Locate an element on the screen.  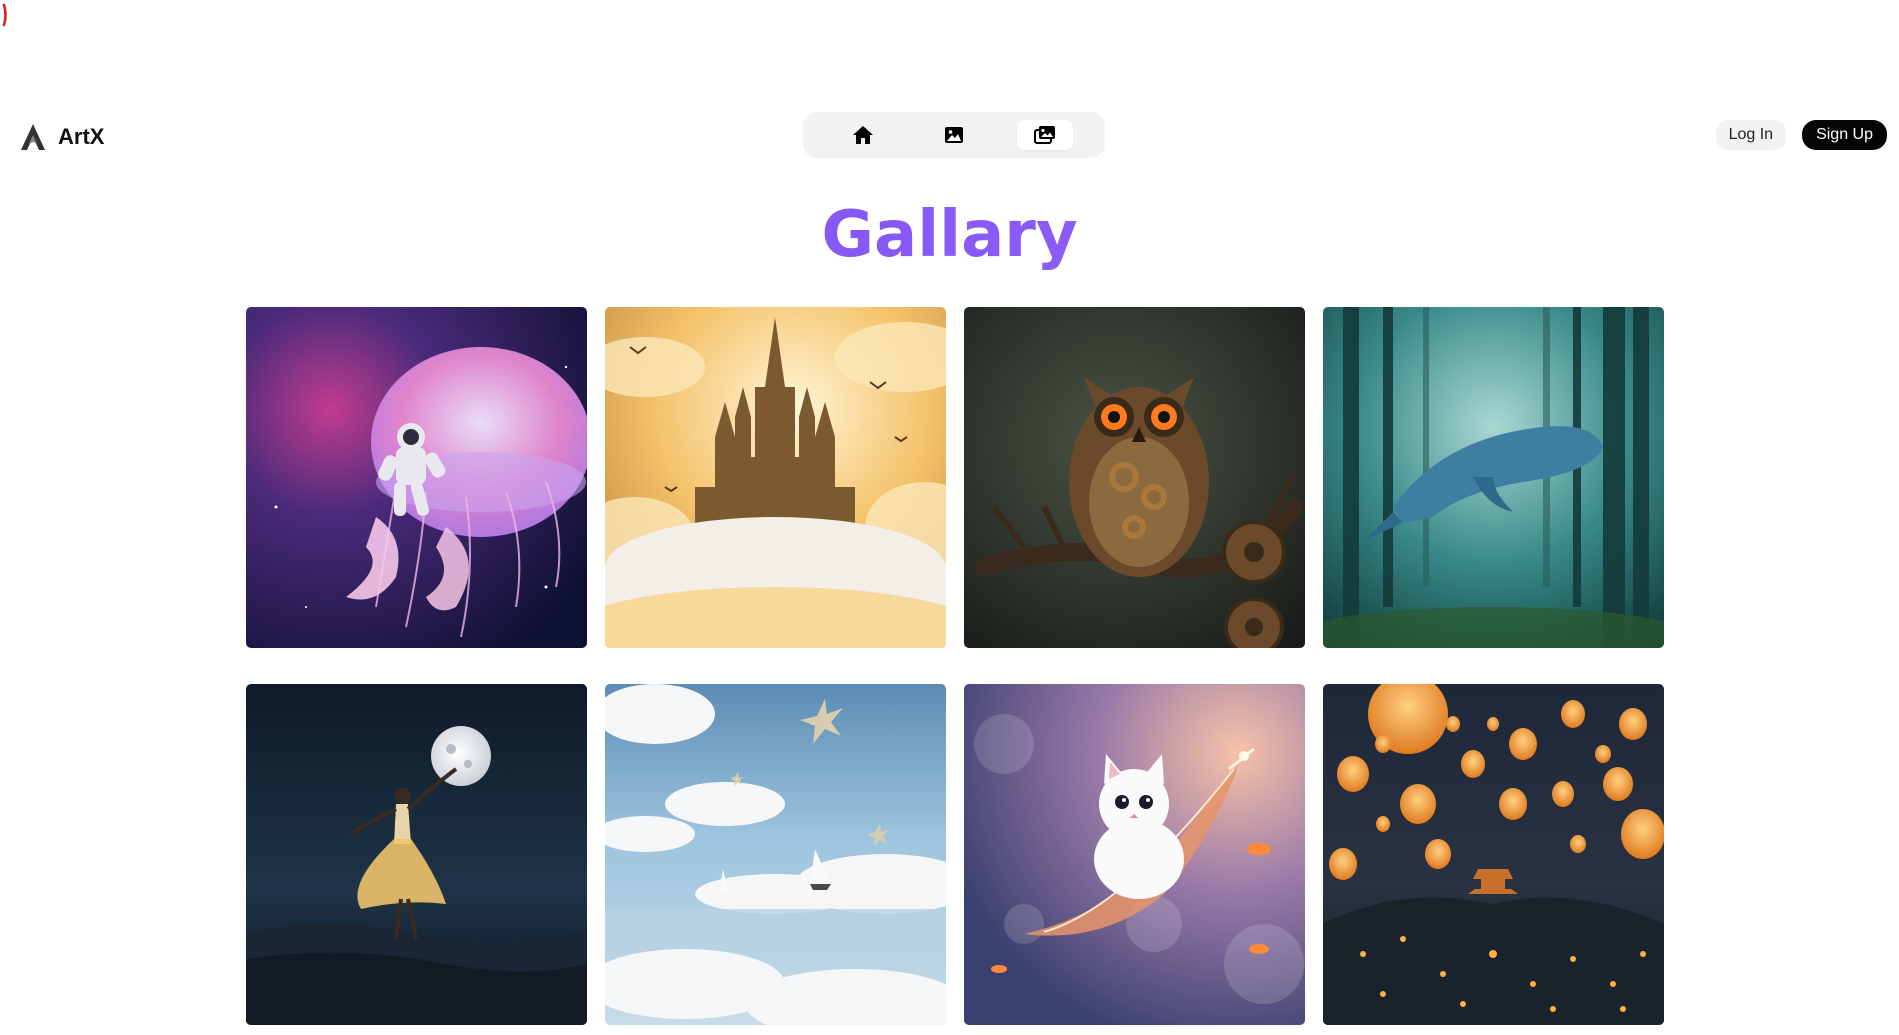
gallery-image-sky-lanterns is located at coordinates (1493, 854).